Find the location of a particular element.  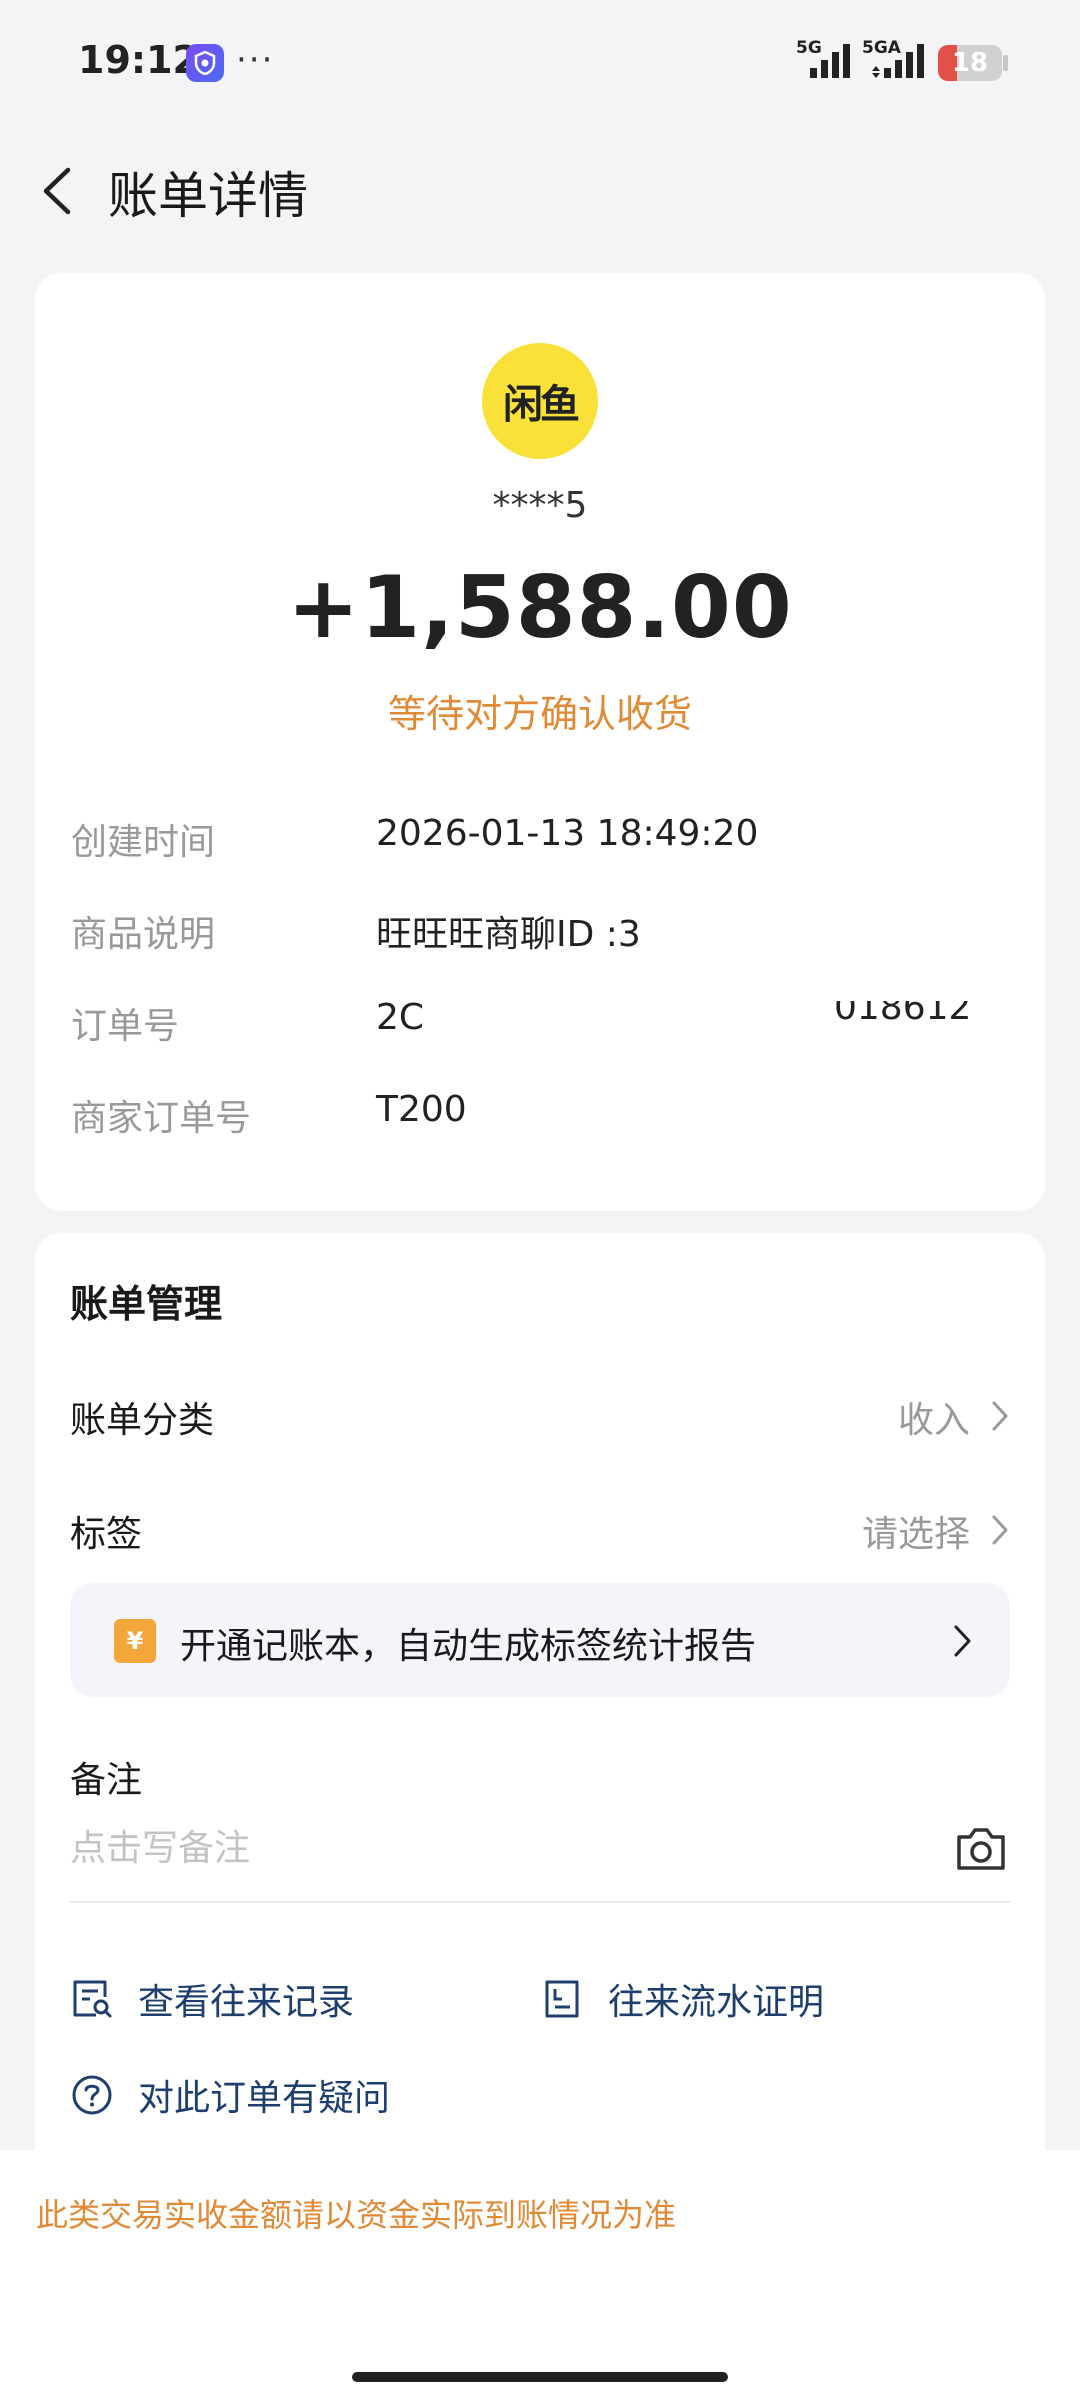

disclaimer-panel: 此类交易实收金额请以资金实际到账情况为准 is located at coordinates (540, 2275).